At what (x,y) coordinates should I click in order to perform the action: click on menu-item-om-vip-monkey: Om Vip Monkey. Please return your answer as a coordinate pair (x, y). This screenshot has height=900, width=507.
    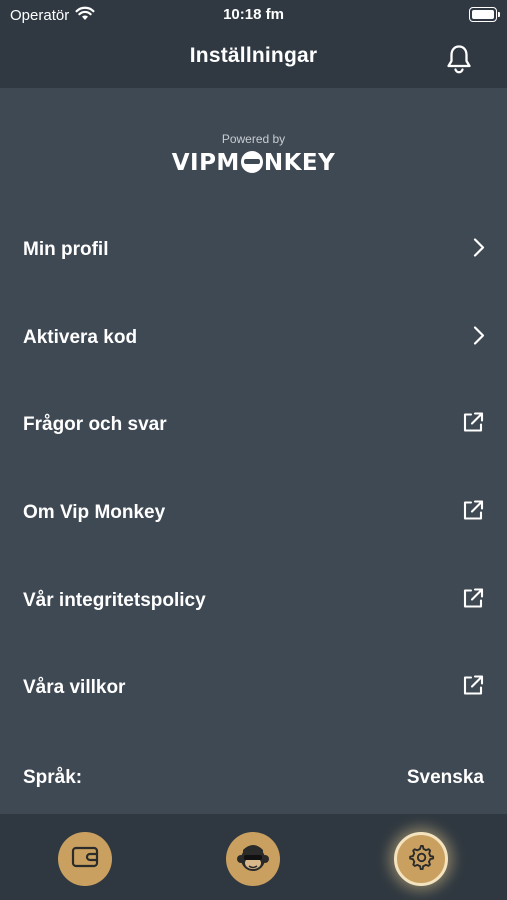
    Looking at the image, I should click on (253, 513).